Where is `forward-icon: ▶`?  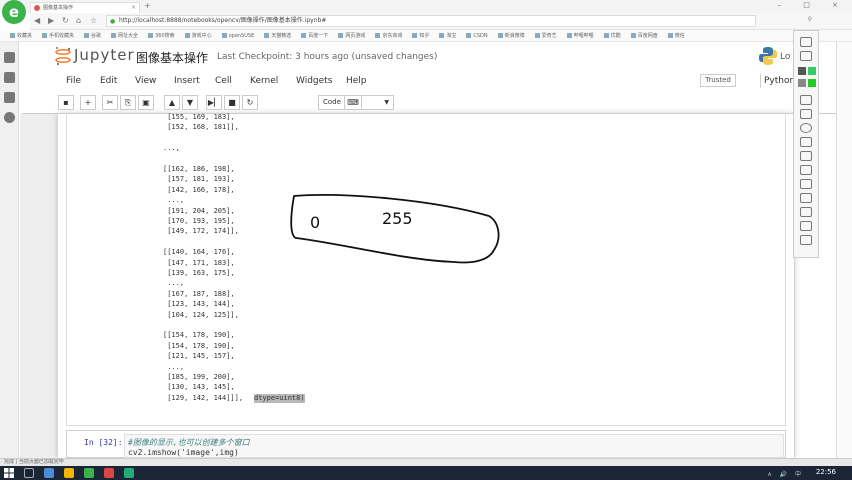
forward-icon: ▶ is located at coordinates (51, 20).